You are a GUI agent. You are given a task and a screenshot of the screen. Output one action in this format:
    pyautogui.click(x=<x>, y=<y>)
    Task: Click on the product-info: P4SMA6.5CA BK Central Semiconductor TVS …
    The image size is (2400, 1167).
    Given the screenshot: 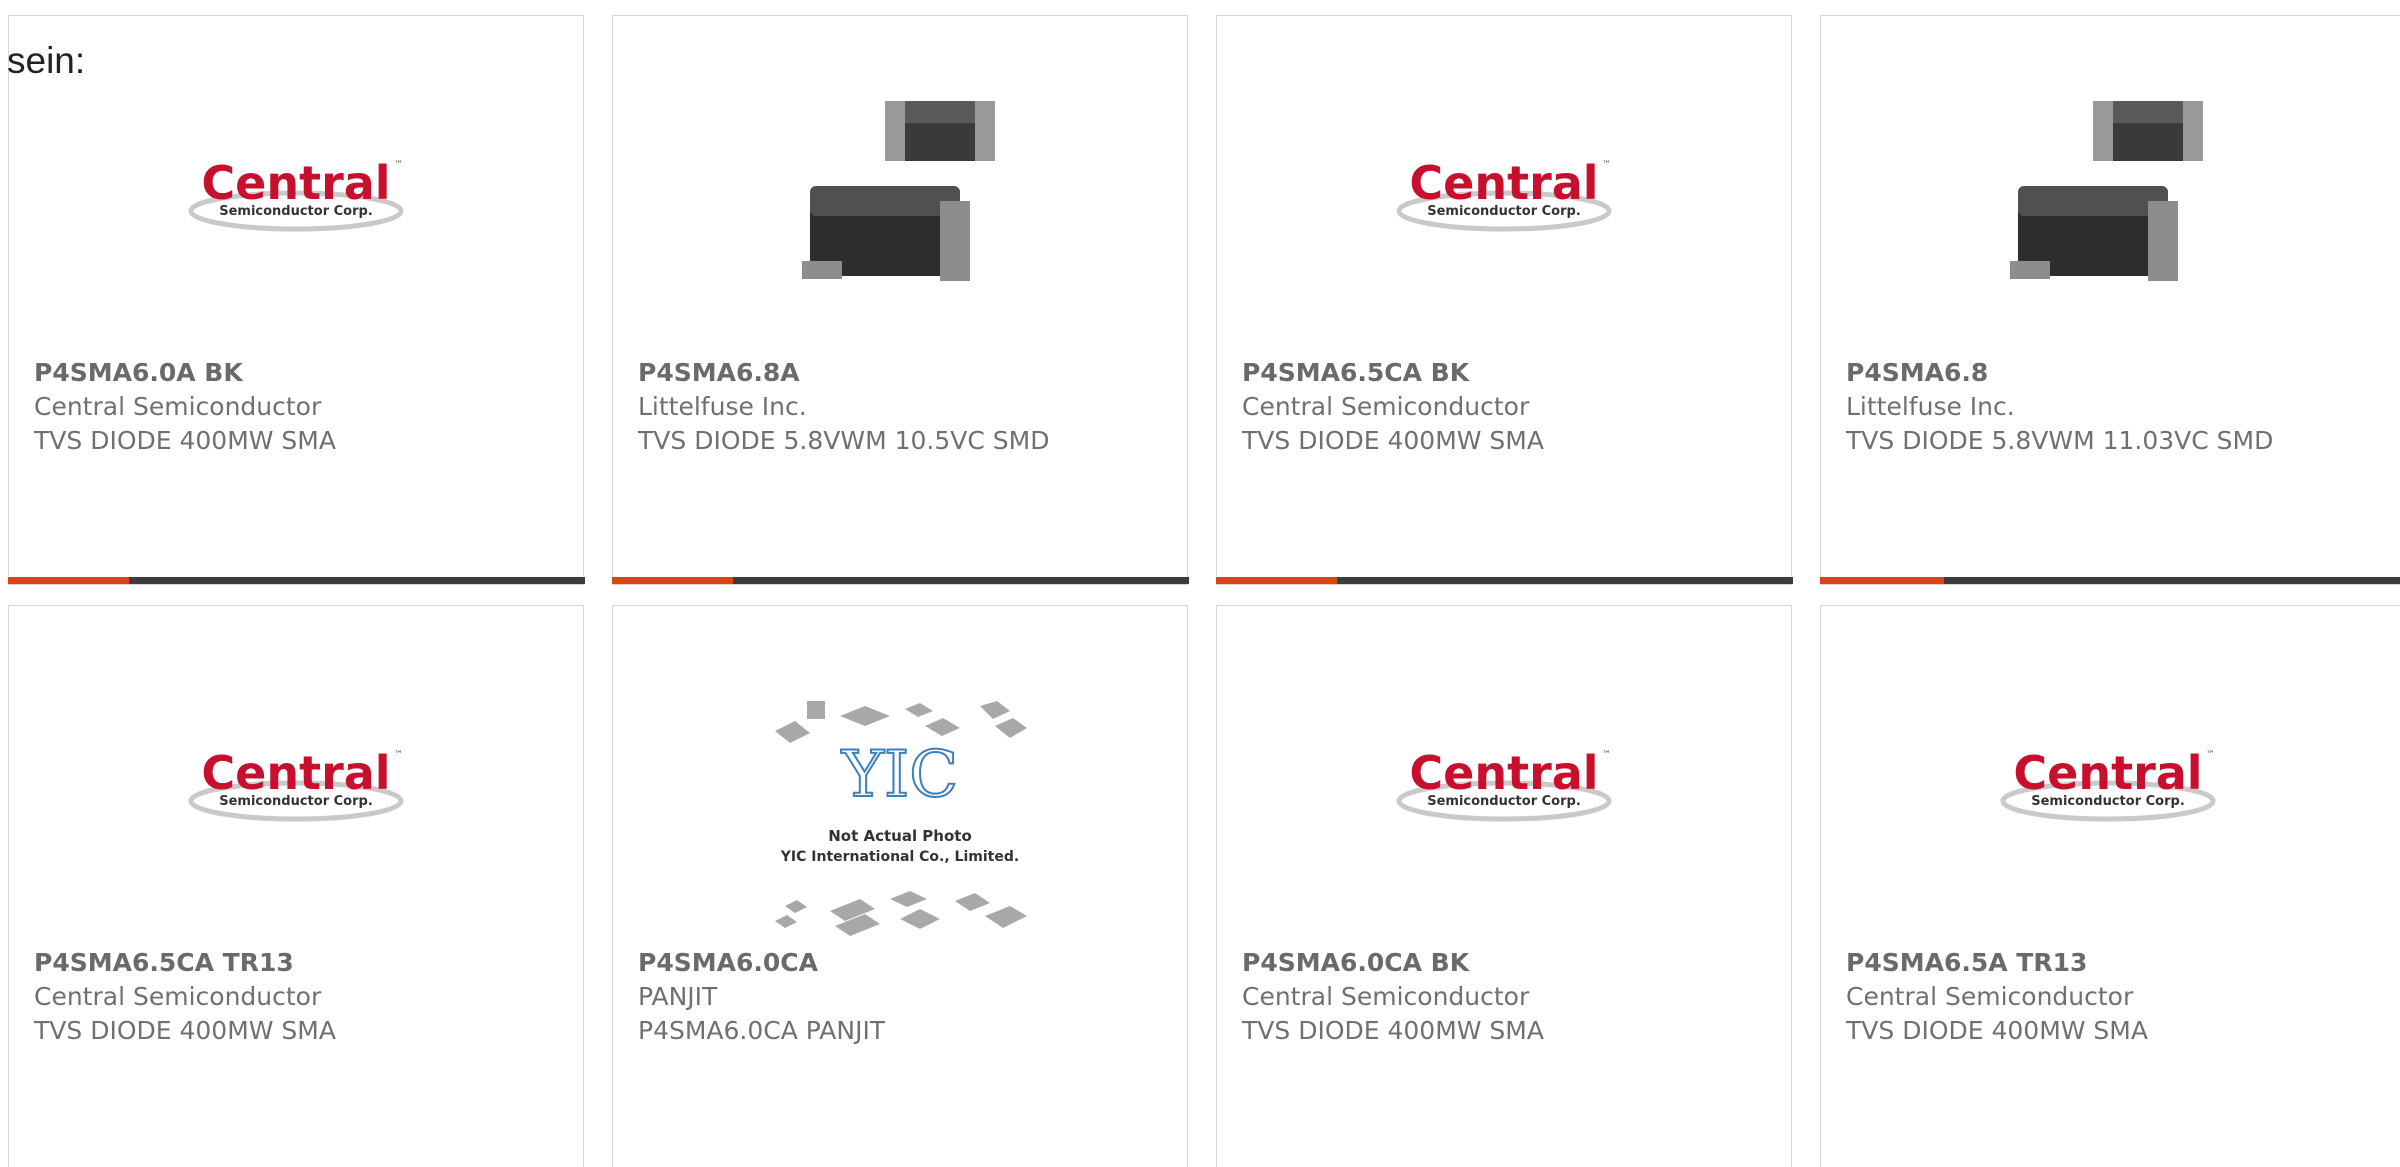 What is the action you would take?
    pyautogui.click(x=1457, y=407)
    